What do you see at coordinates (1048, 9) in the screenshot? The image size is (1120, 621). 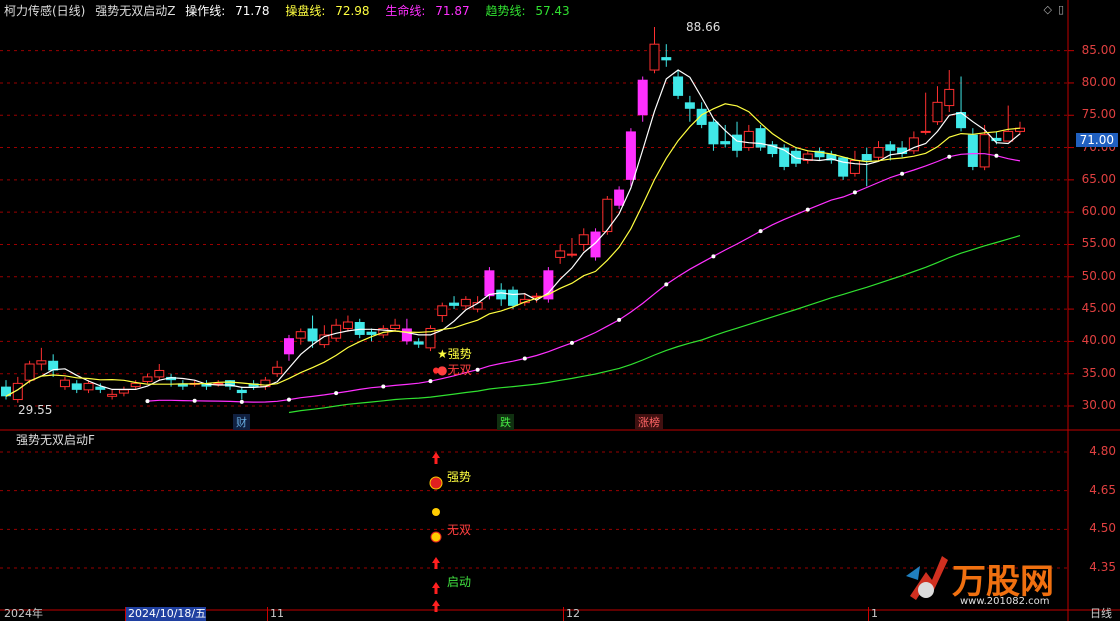 I see `settings-diamond-icon: ◇` at bounding box center [1048, 9].